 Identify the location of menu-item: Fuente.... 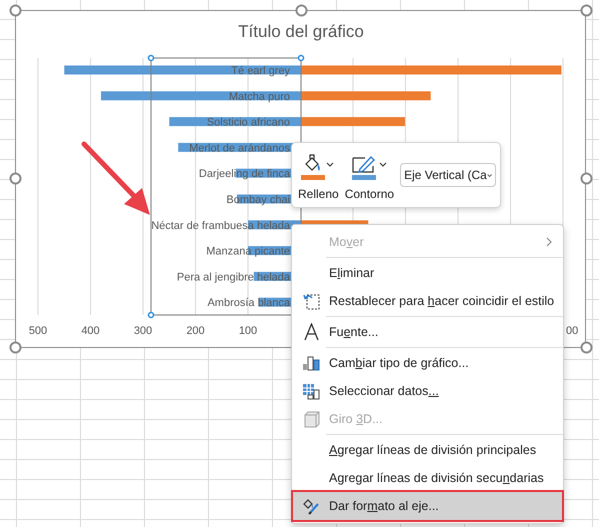
(427, 332).